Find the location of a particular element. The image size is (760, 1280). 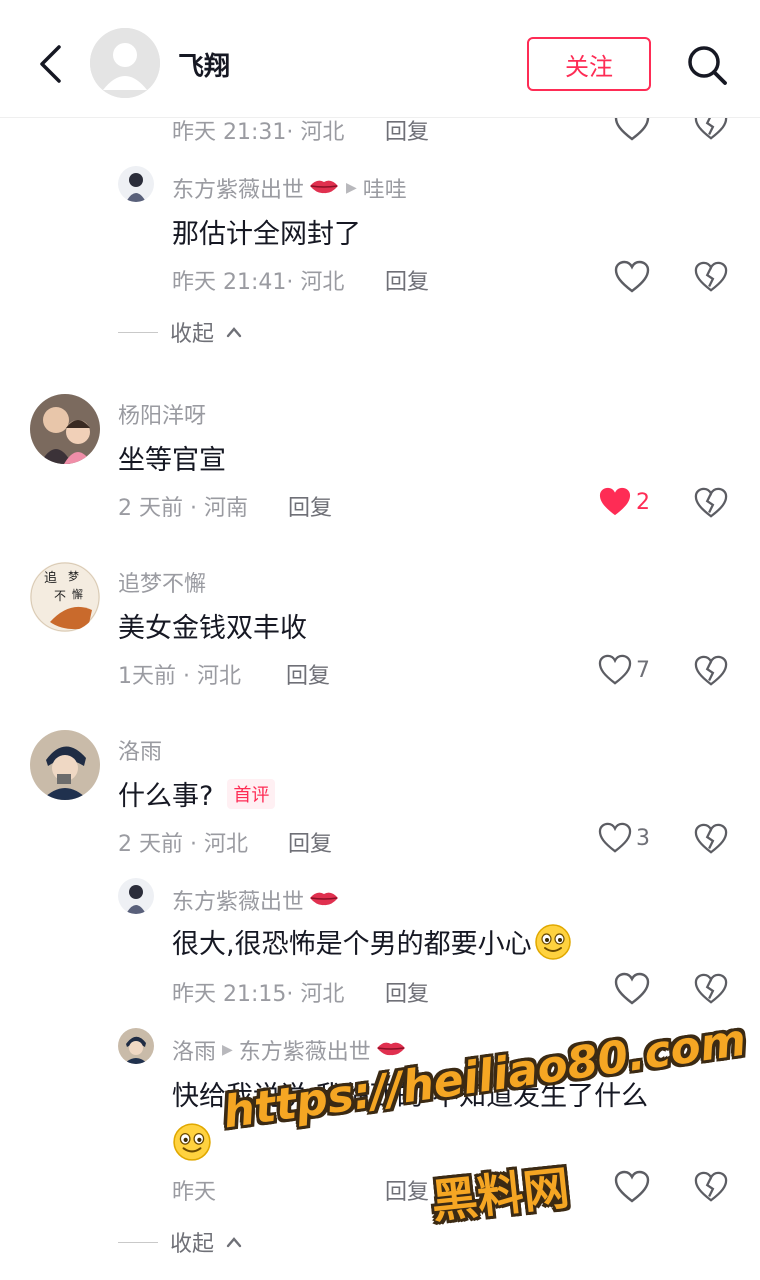

watermark-site: 黑料网 is located at coordinates (500, 1194).